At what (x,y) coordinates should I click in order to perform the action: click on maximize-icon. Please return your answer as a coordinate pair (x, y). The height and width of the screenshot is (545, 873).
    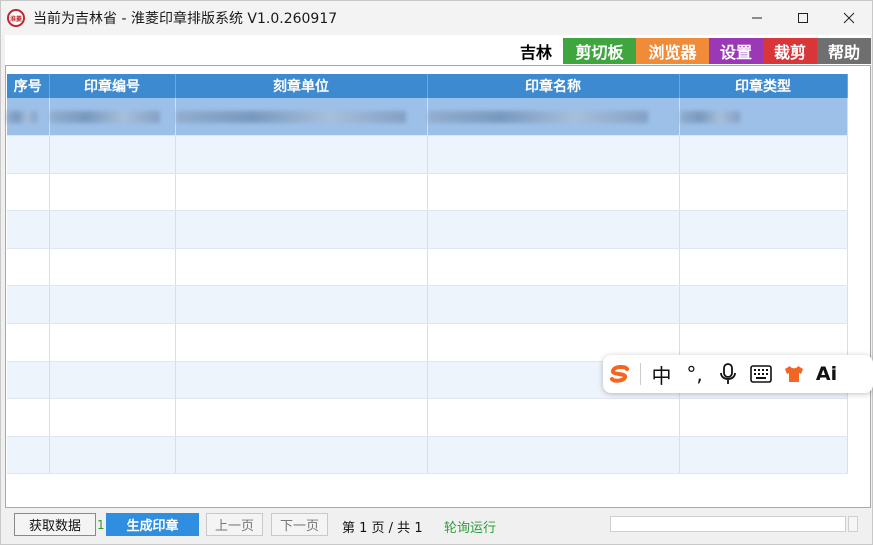
    Looking at the image, I should click on (803, 18).